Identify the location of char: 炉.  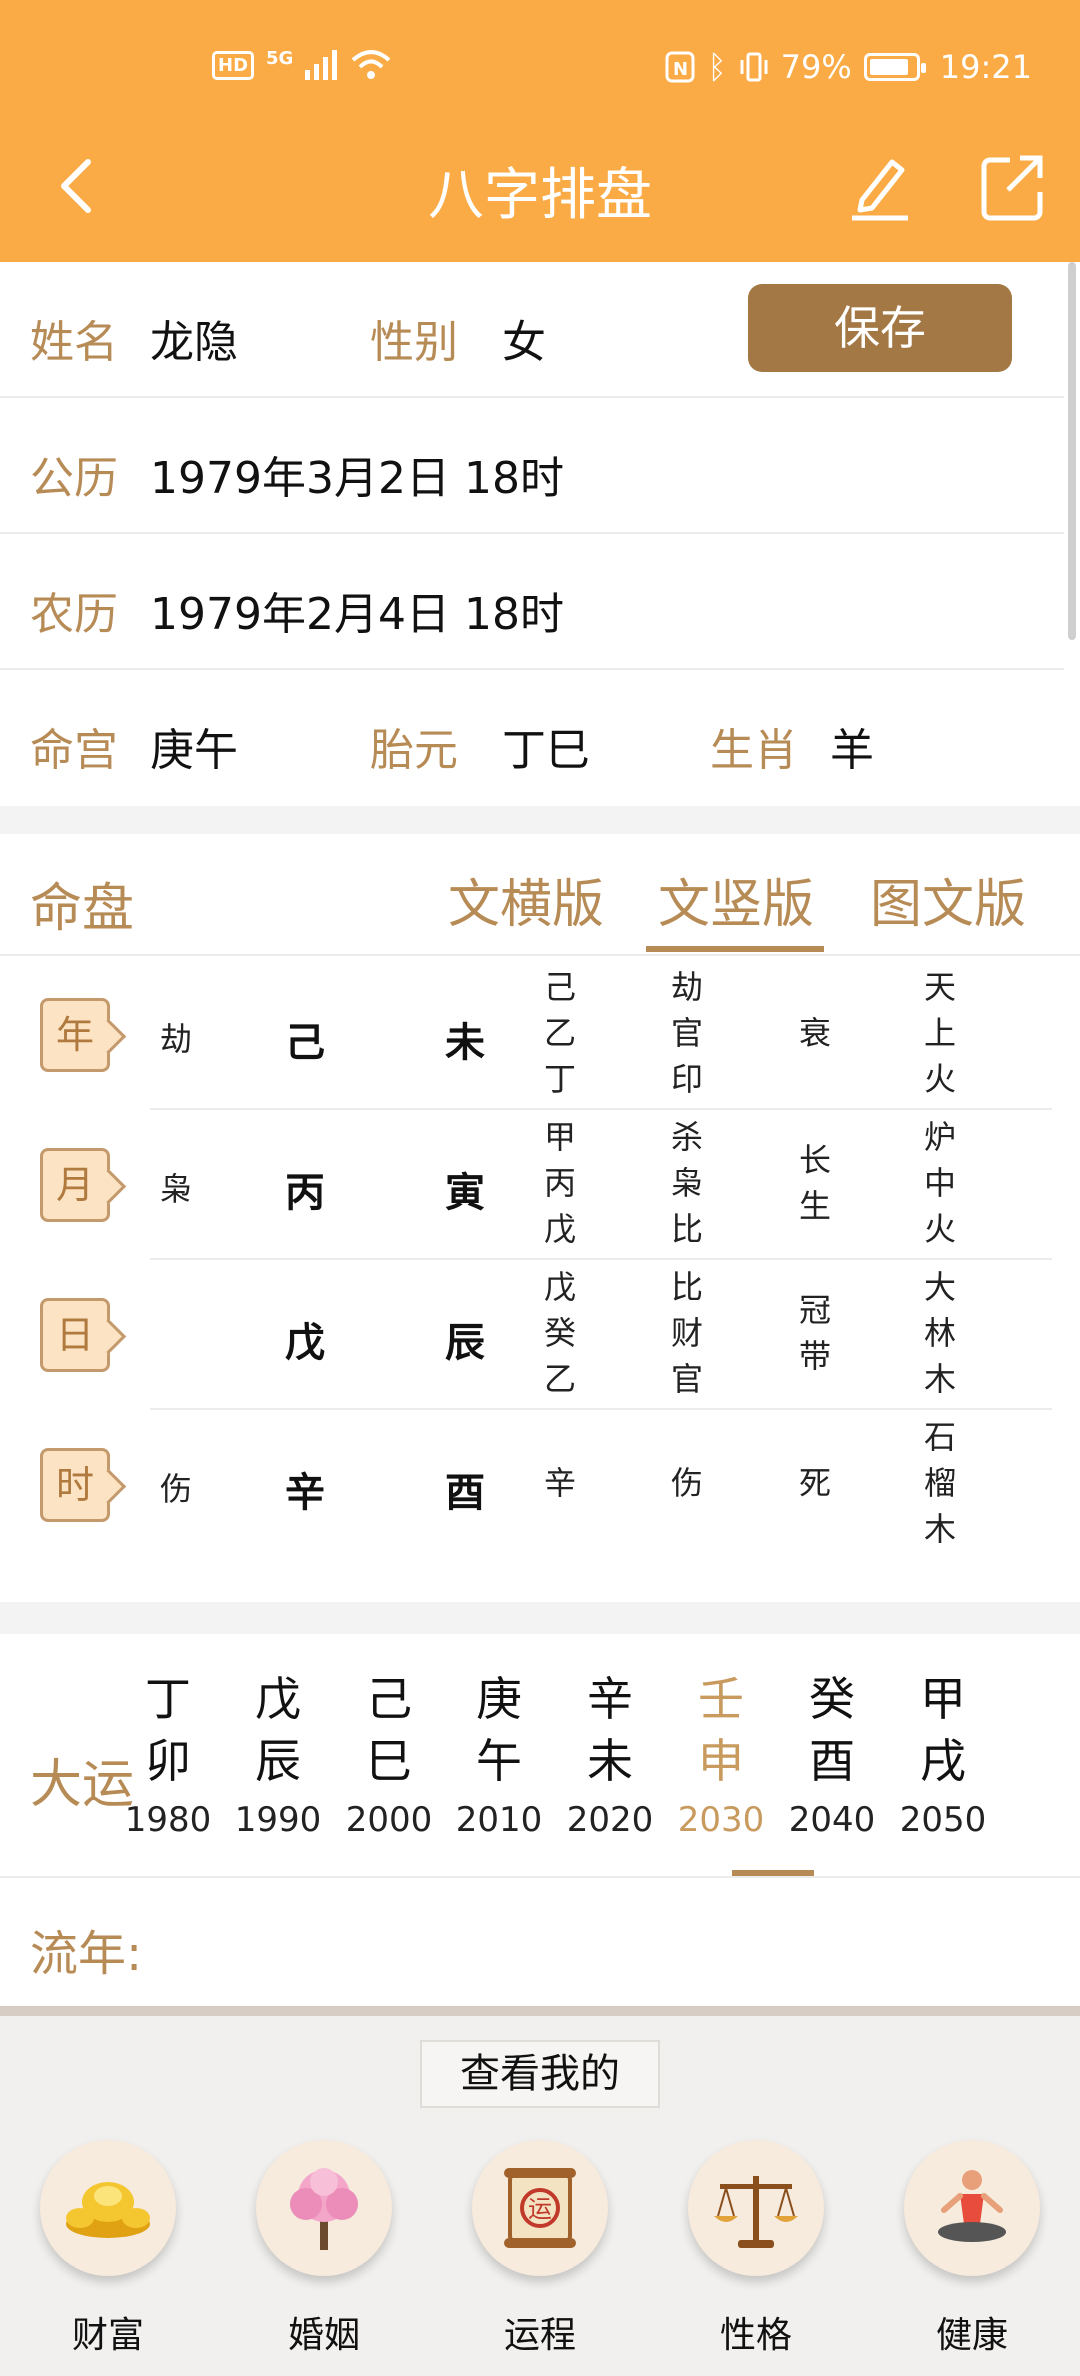
(939, 1137).